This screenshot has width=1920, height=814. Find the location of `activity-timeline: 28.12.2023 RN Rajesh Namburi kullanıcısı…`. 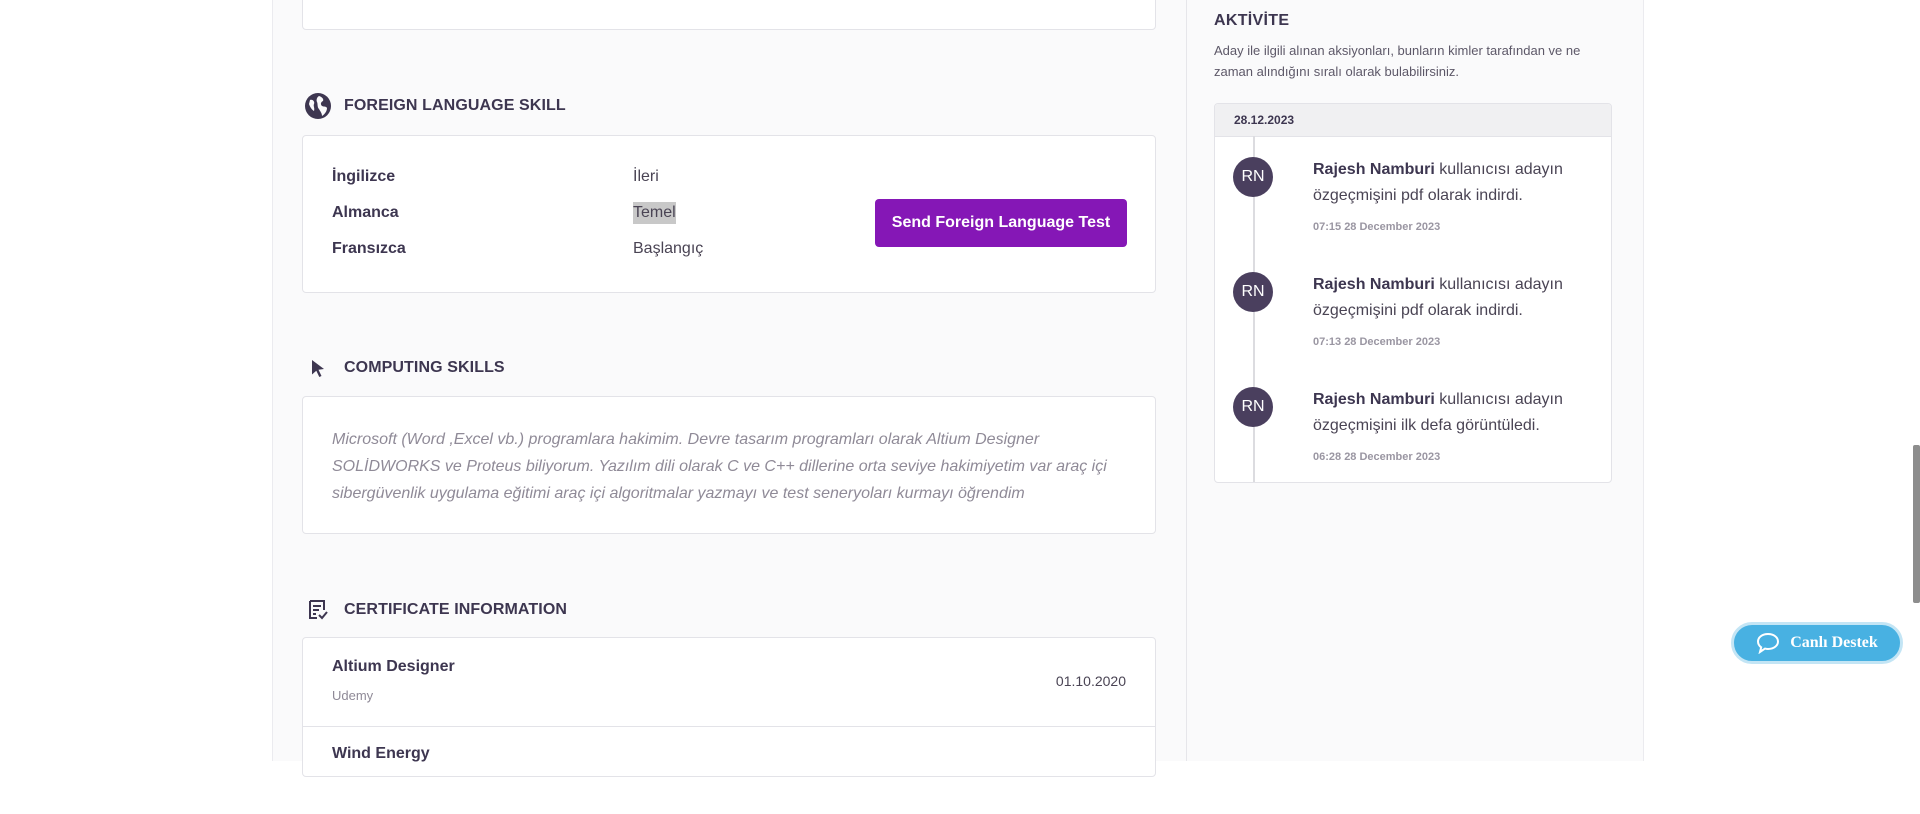

activity-timeline: 28.12.2023 RN Rajesh Namburi kullanıcısı… is located at coordinates (1413, 293).